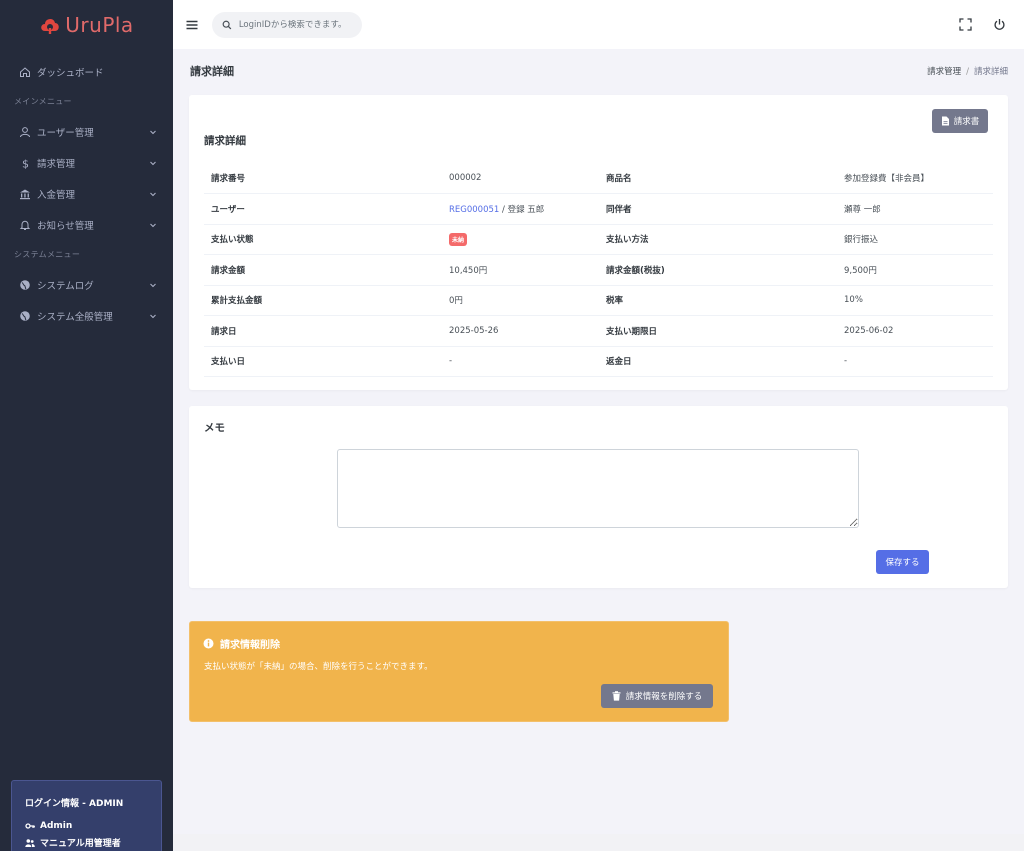 The image size is (1024, 851). I want to click on field-label: 請求金額, so click(323, 270).